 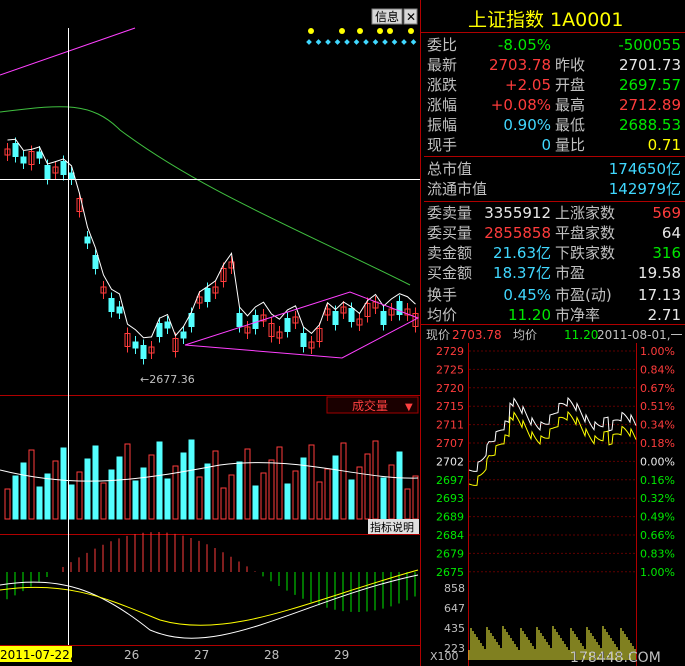 I want to click on pct-tick: 0.16%, so click(x=657, y=480).